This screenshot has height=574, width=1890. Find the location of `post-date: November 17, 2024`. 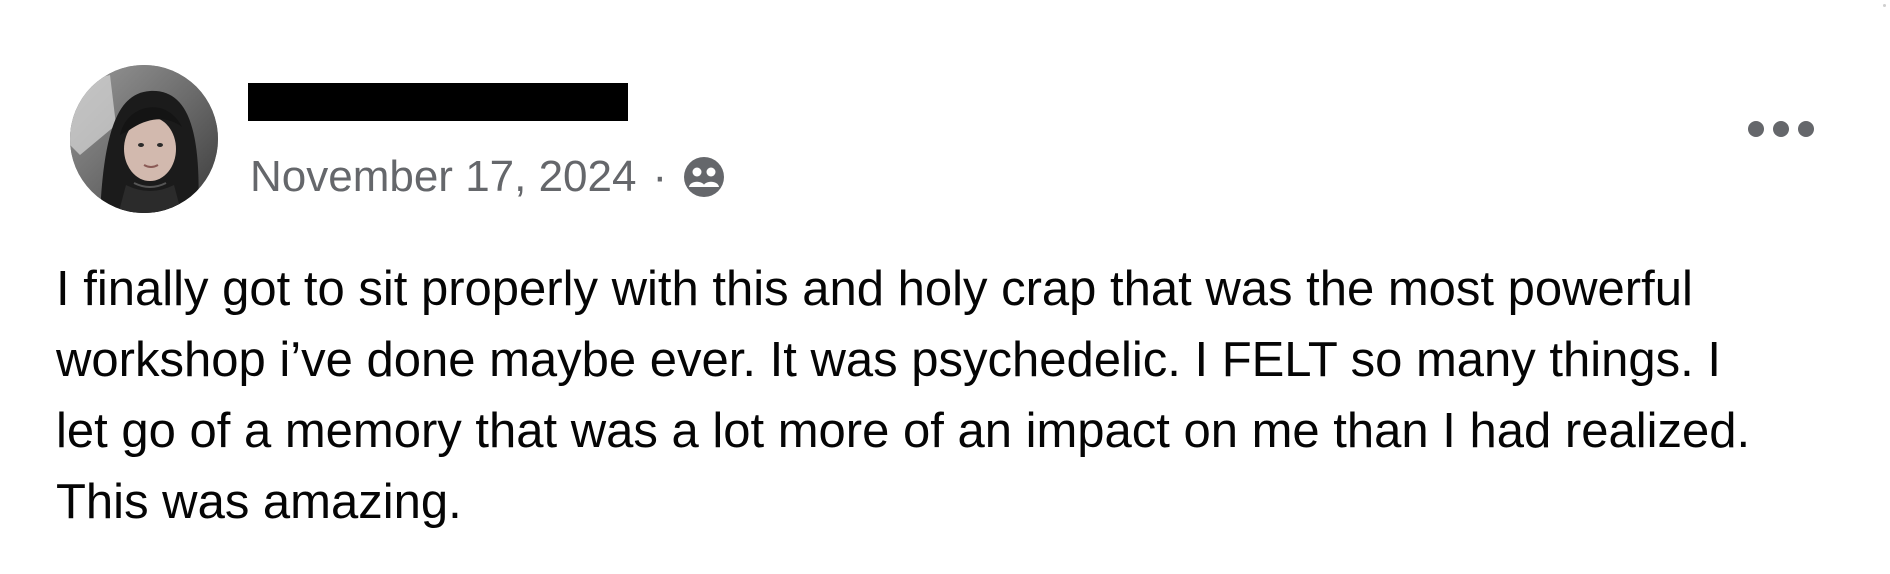

post-date: November 17, 2024 is located at coordinates (443, 177).